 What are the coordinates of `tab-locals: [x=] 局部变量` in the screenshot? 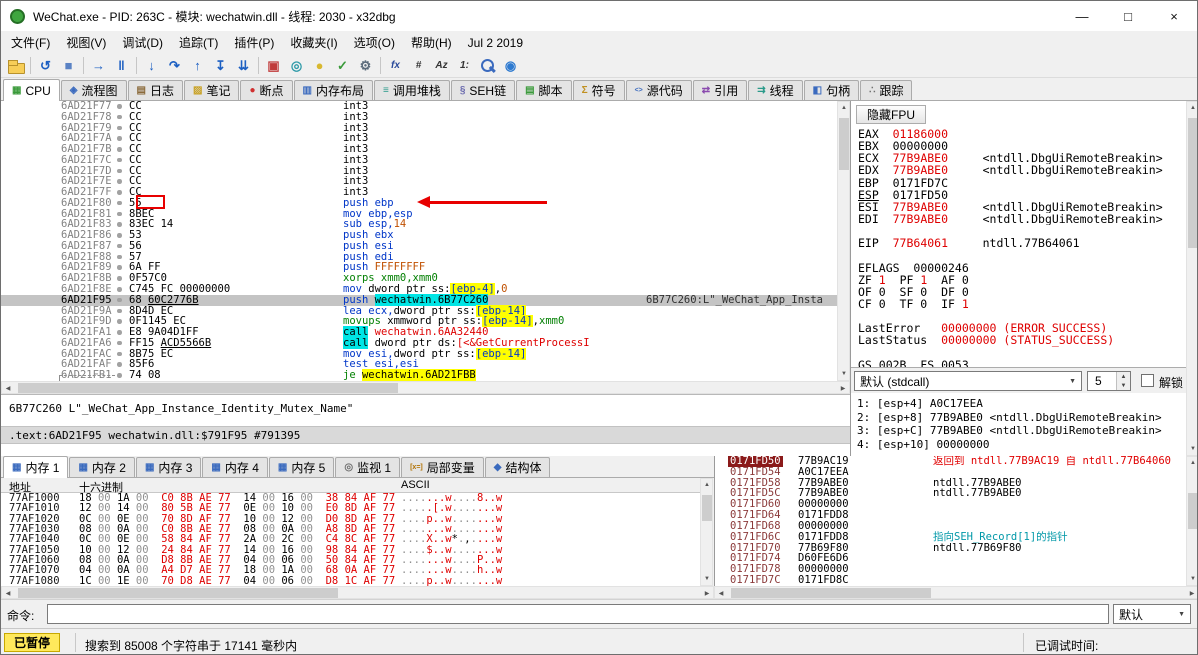 It's located at (442, 467).